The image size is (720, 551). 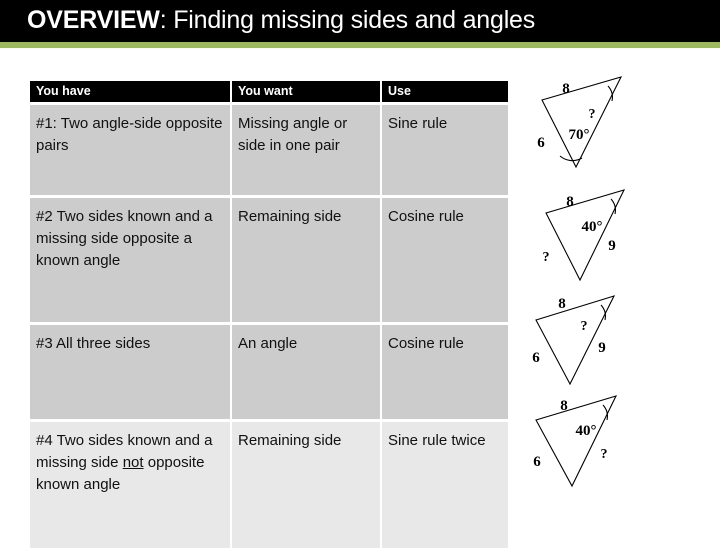 I want to click on triangle-diagram-4: 8 6 40° ?, so click(x=619, y=446).